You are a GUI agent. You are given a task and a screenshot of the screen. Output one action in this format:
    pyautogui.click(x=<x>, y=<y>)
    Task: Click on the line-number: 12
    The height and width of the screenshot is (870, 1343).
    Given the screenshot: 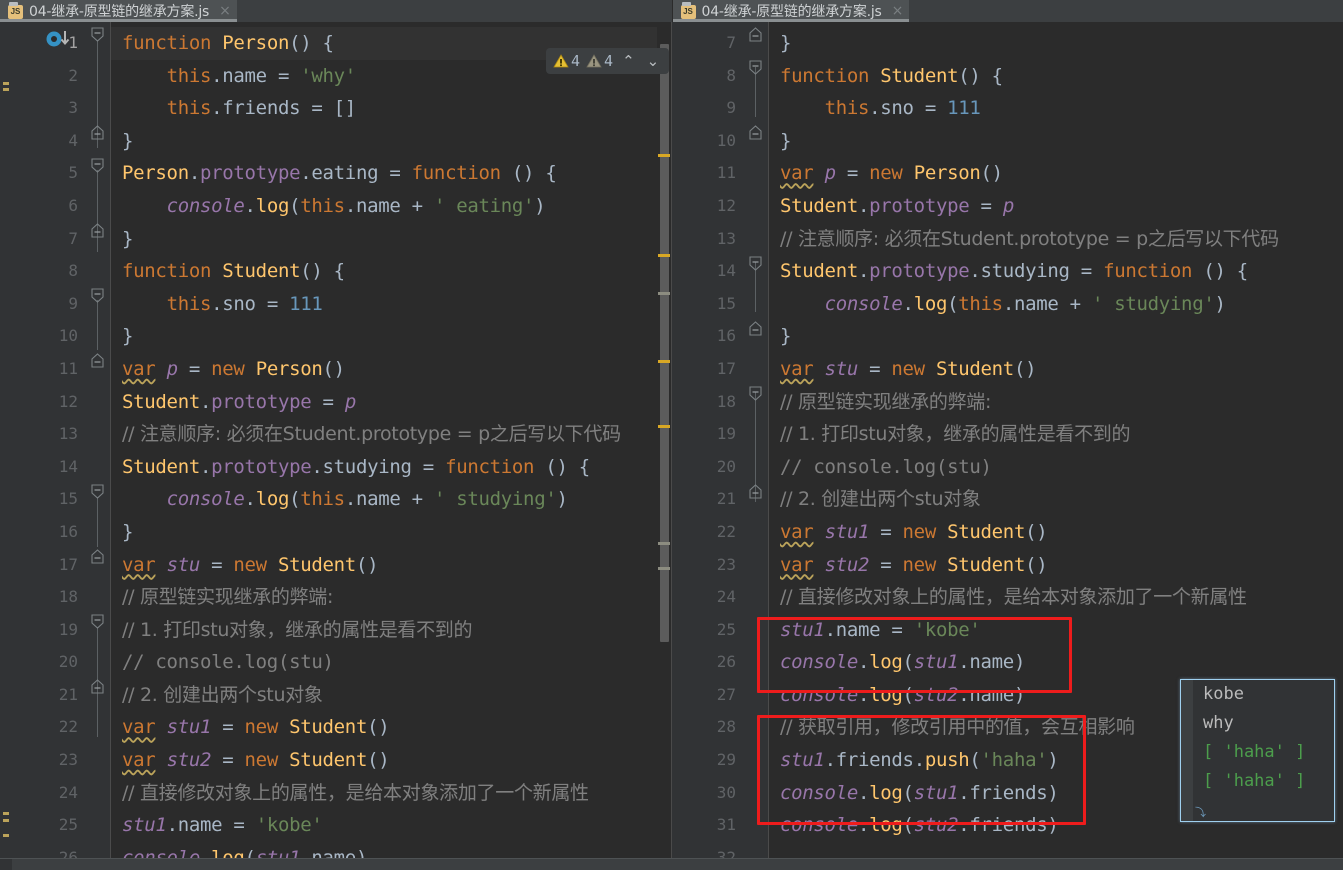 What is the action you would take?
    pyautogui.click(x=726, y=205)
    